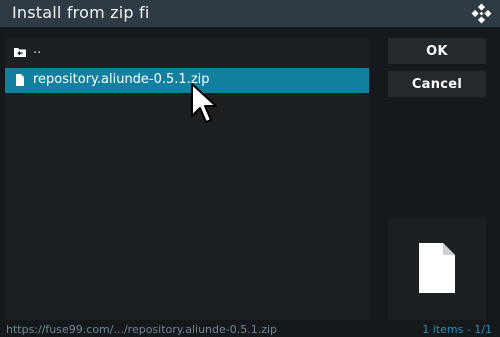  What do you see at coordinates (204, 103) in the screenshot?
I see `mouse-pointer-icon` at bounding box center [204, 103].